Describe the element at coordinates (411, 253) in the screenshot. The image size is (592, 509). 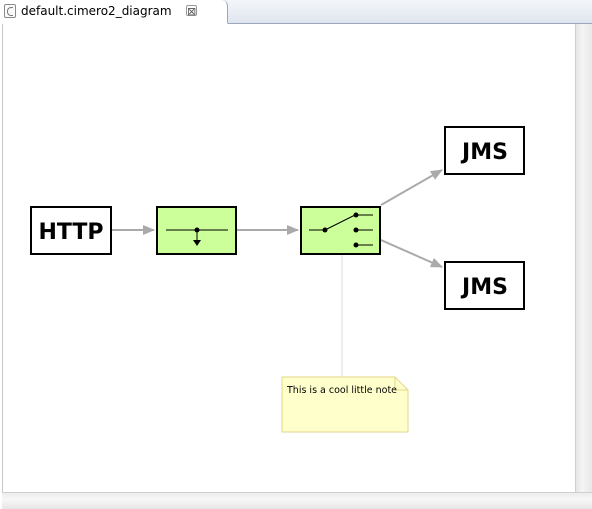
I see `edge-router-to-jms-bottom` at that location.